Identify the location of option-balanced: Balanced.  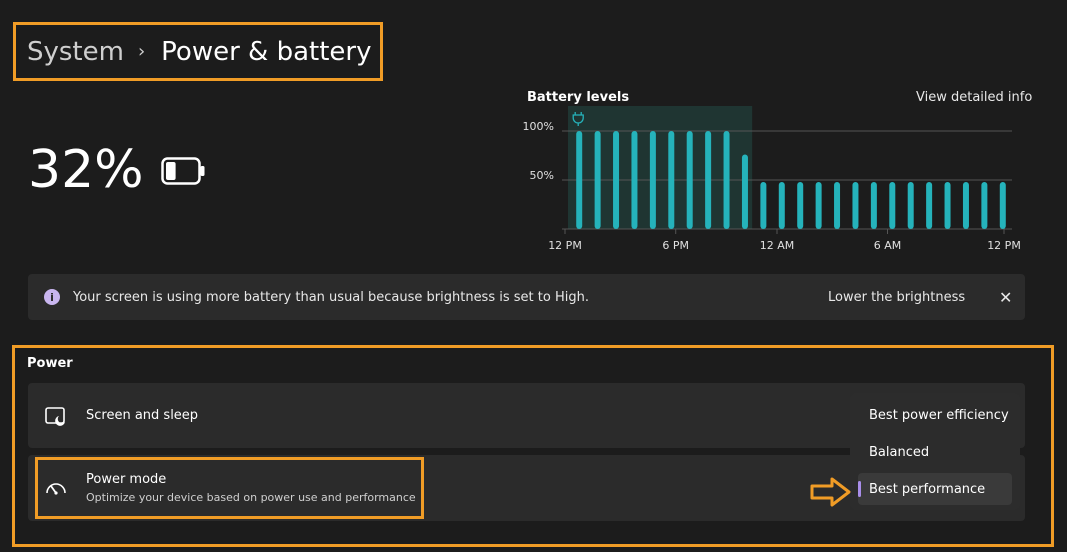
(935, 452).